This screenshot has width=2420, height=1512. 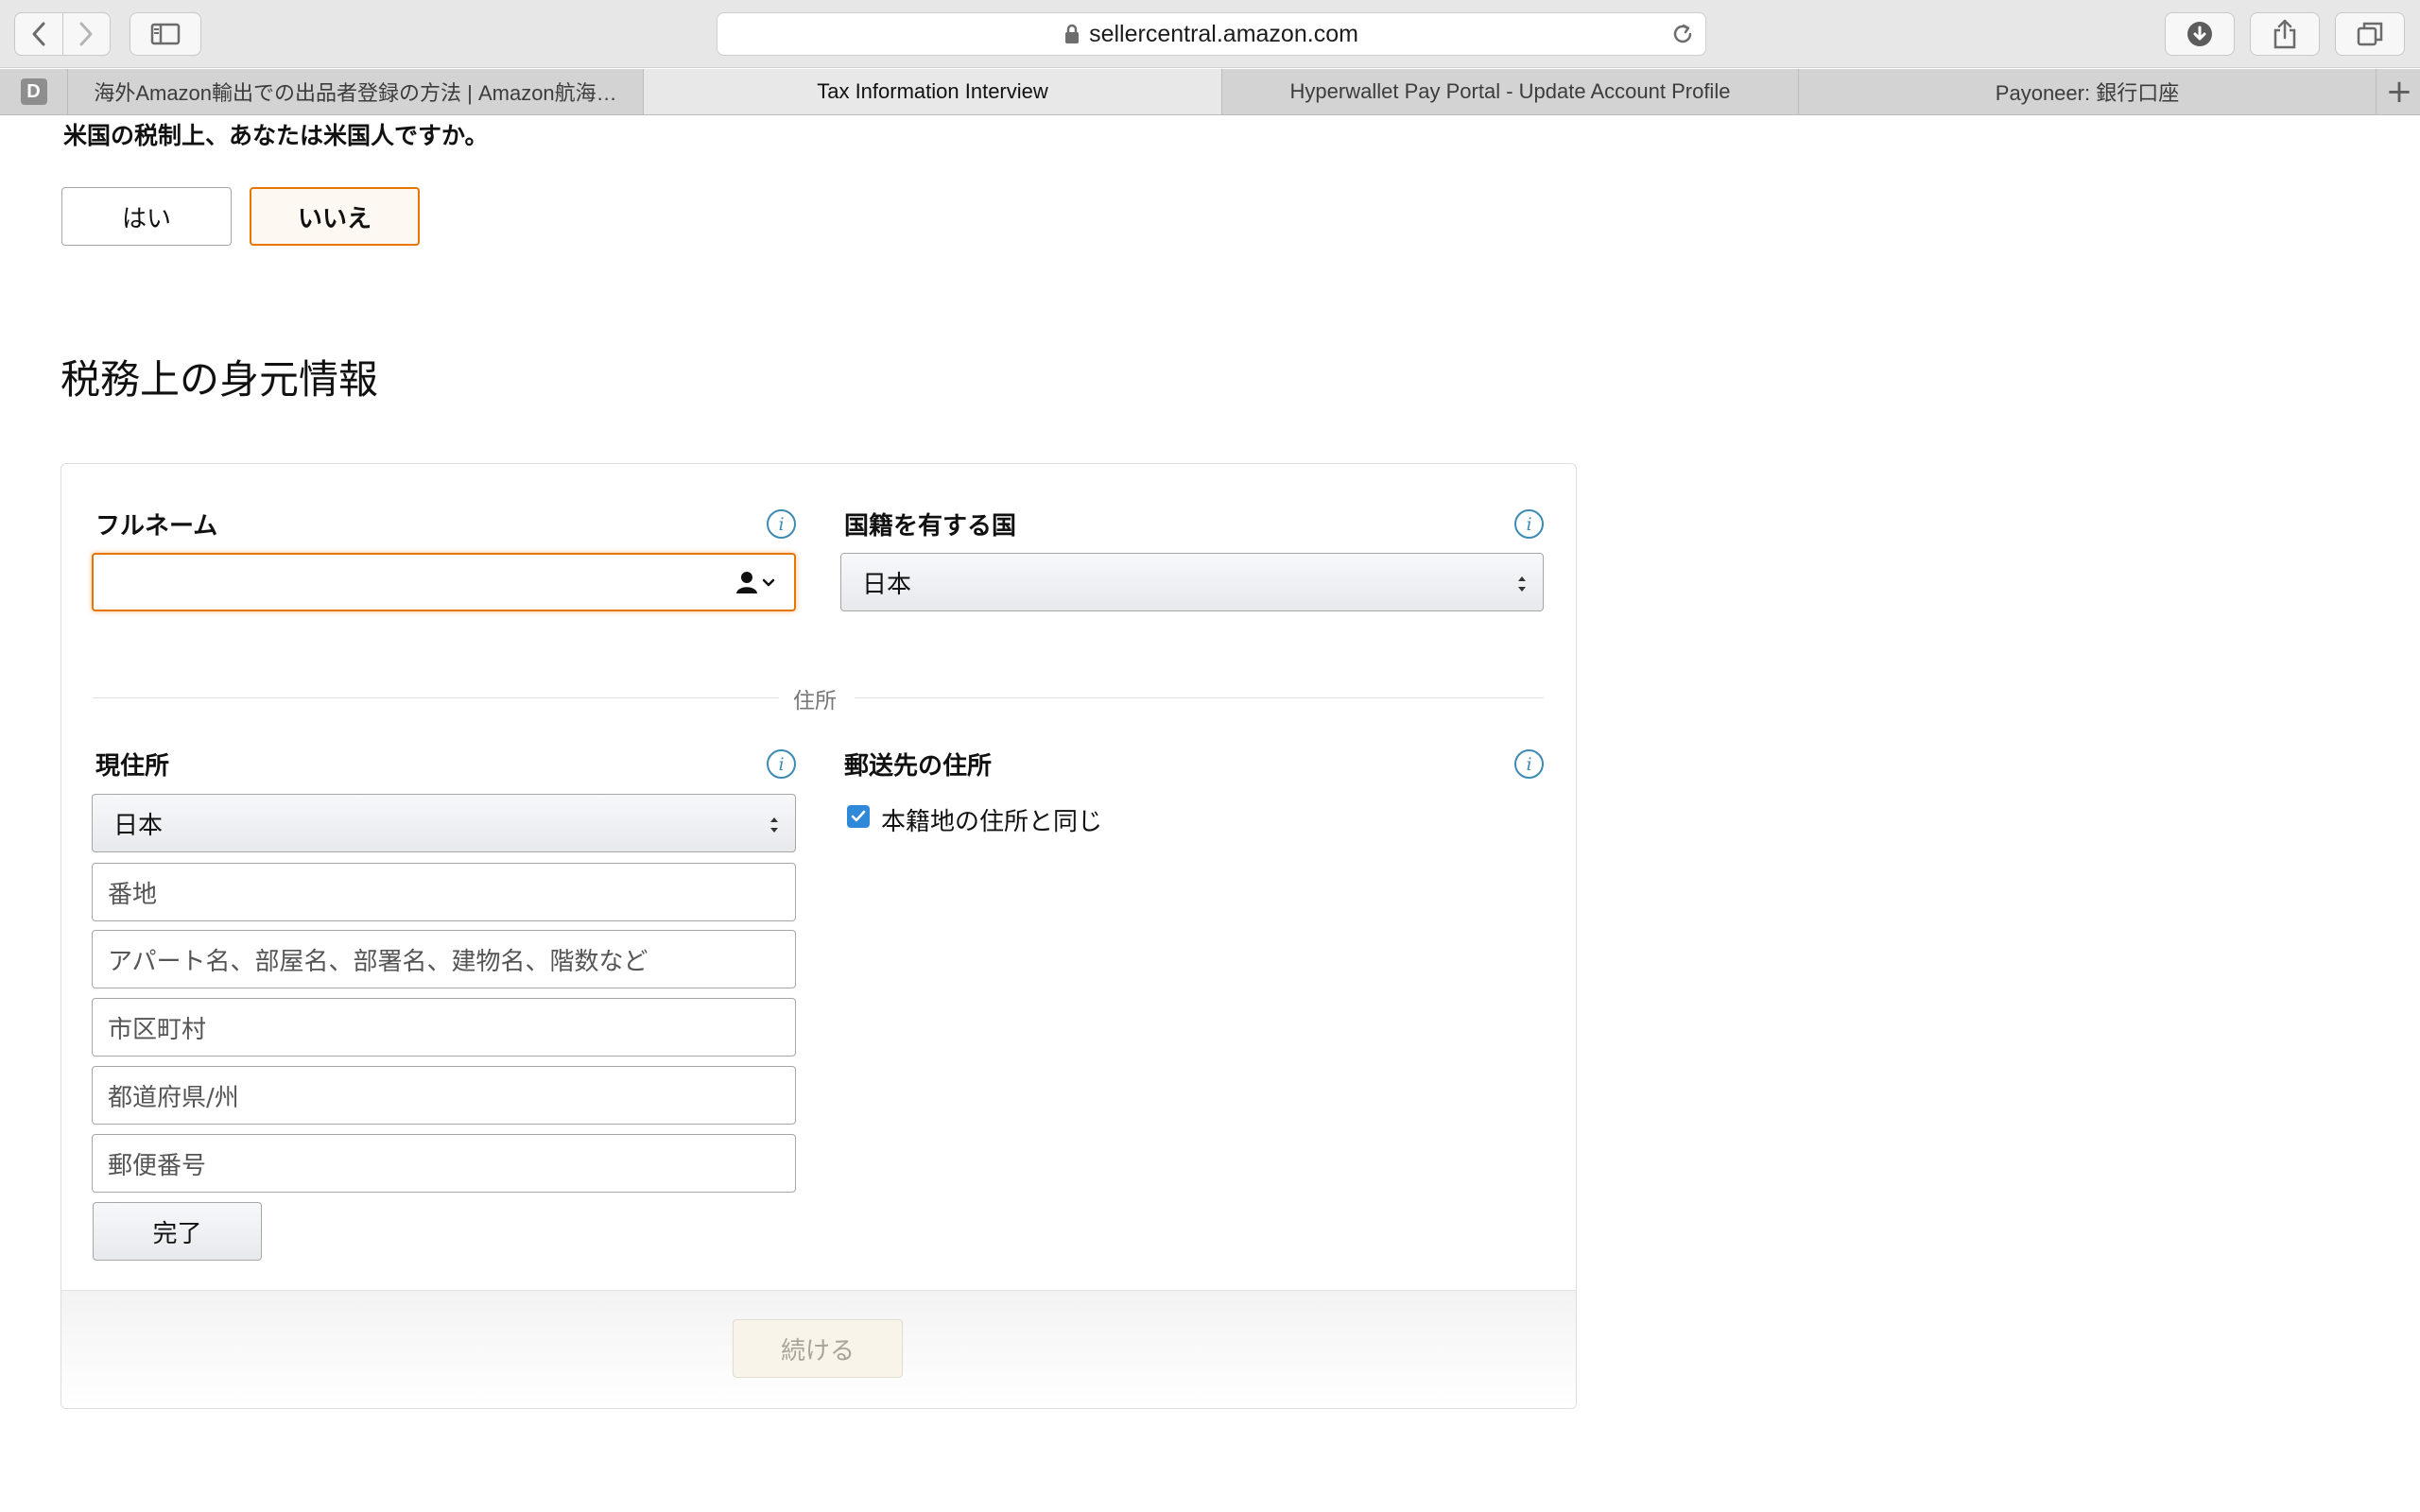 I want to click on tab-payoneer: Payoneer: 銀行口座, so click(x=2088, y=91).